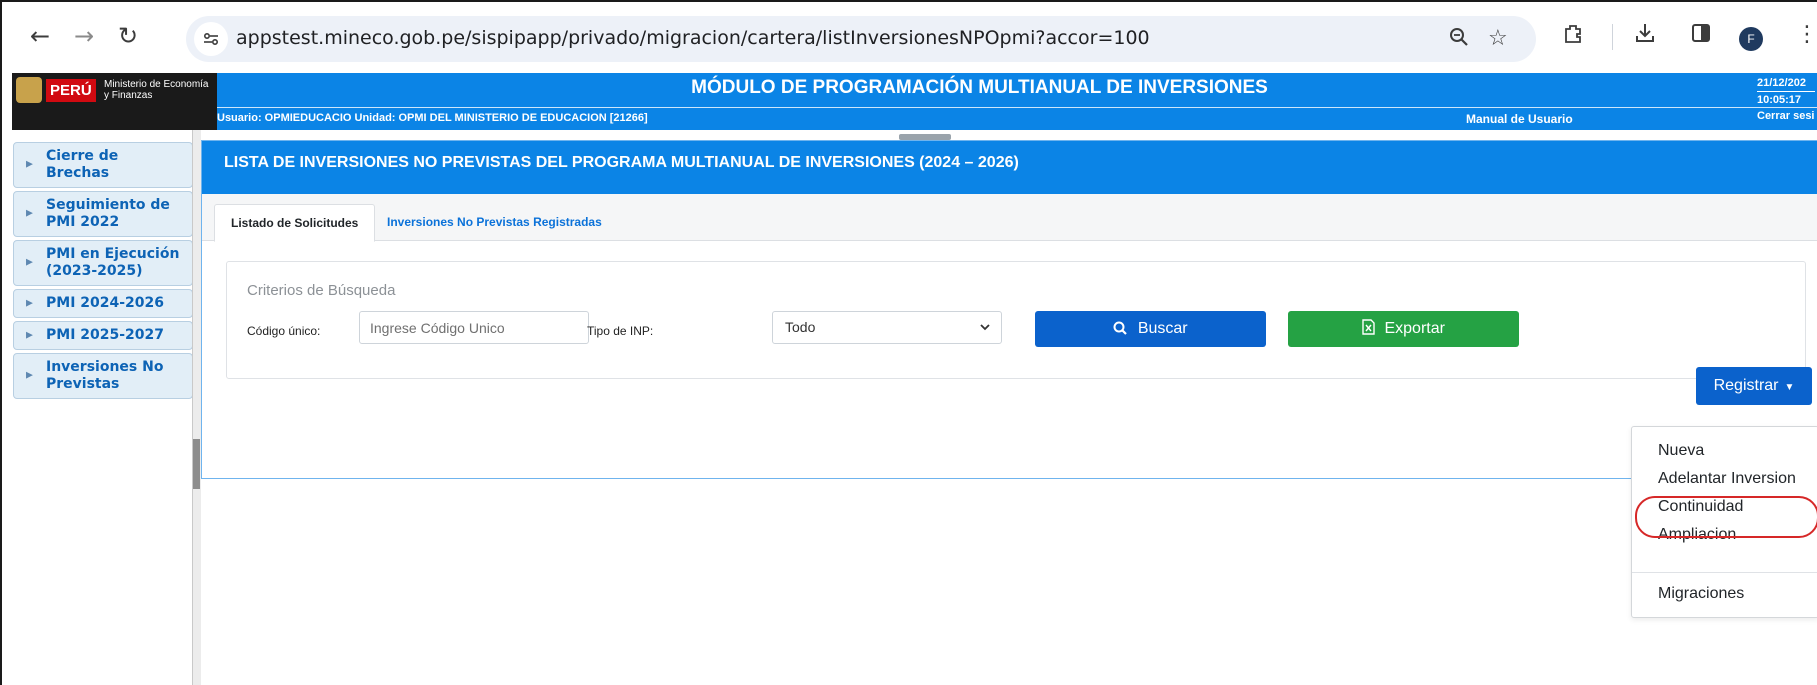  I want to click on register-dropdown-button: Registrar ▼, so click(1754, 386).